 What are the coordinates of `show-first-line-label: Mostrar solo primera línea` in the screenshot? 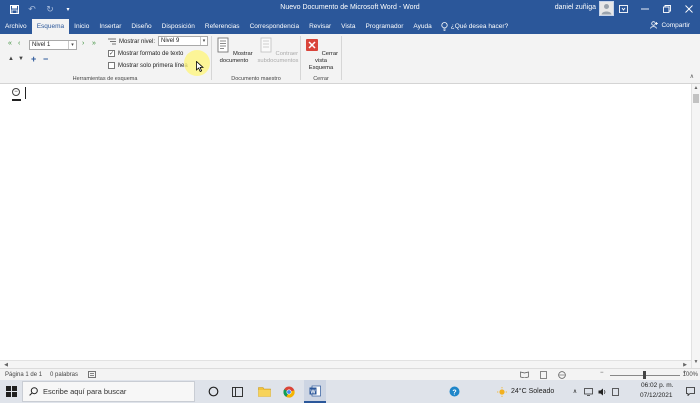 It's located at (153, 65).